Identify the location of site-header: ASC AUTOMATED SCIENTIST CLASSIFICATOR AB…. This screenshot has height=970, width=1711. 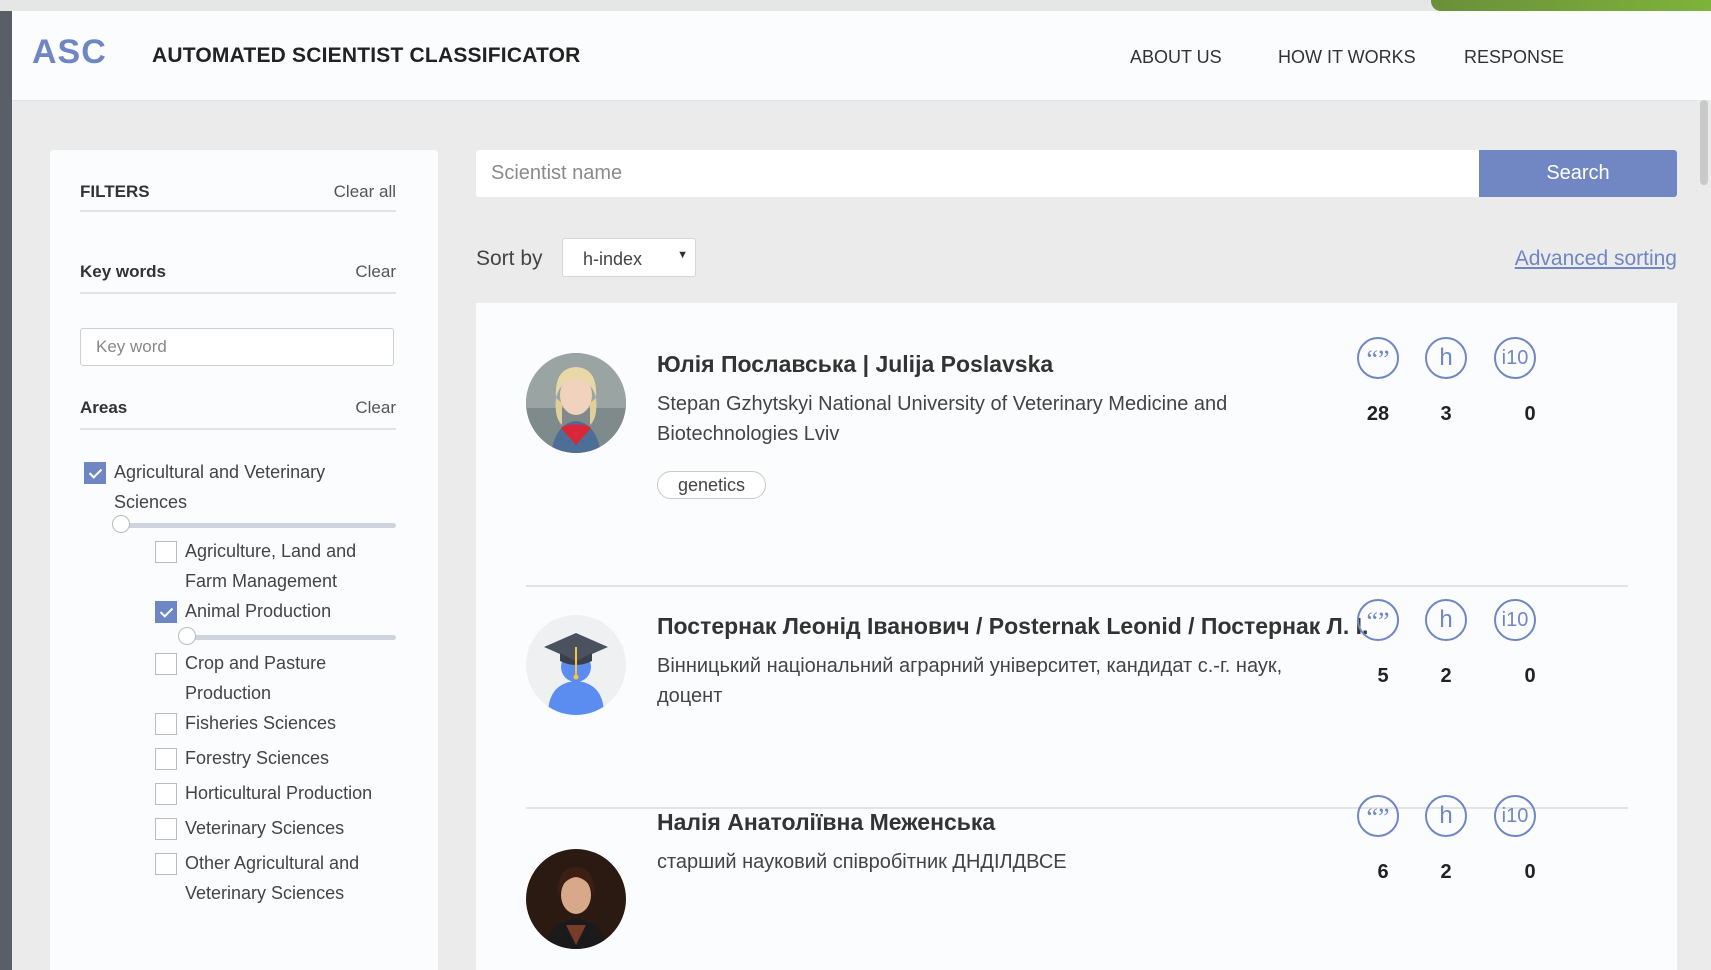
(861, 56).